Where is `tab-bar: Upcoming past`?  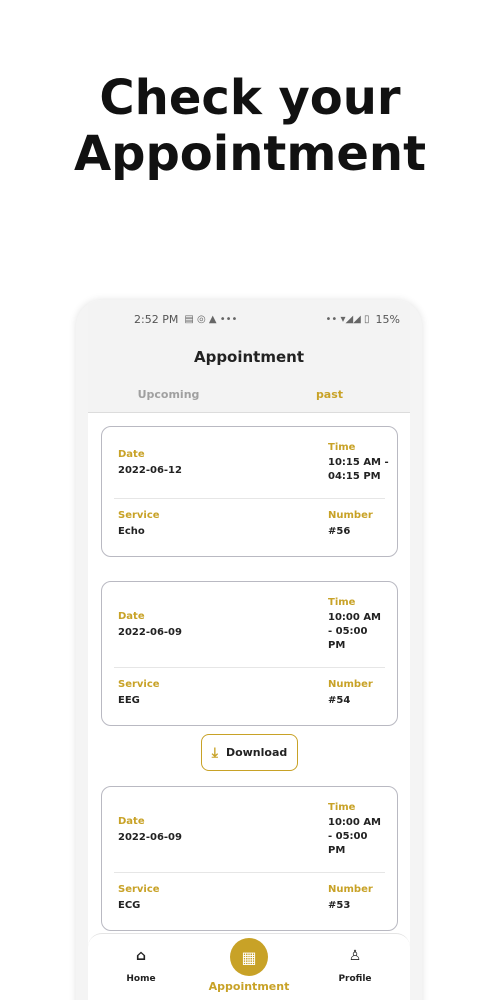 tab-bar: Upcoming past is located at coordinates (249, 394).